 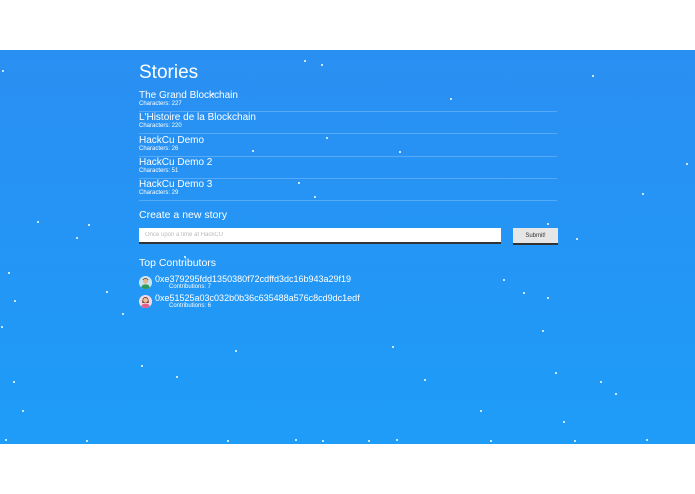 I want to click on contributor-contributions: Contributions: 6, so click(x=190, y=306).